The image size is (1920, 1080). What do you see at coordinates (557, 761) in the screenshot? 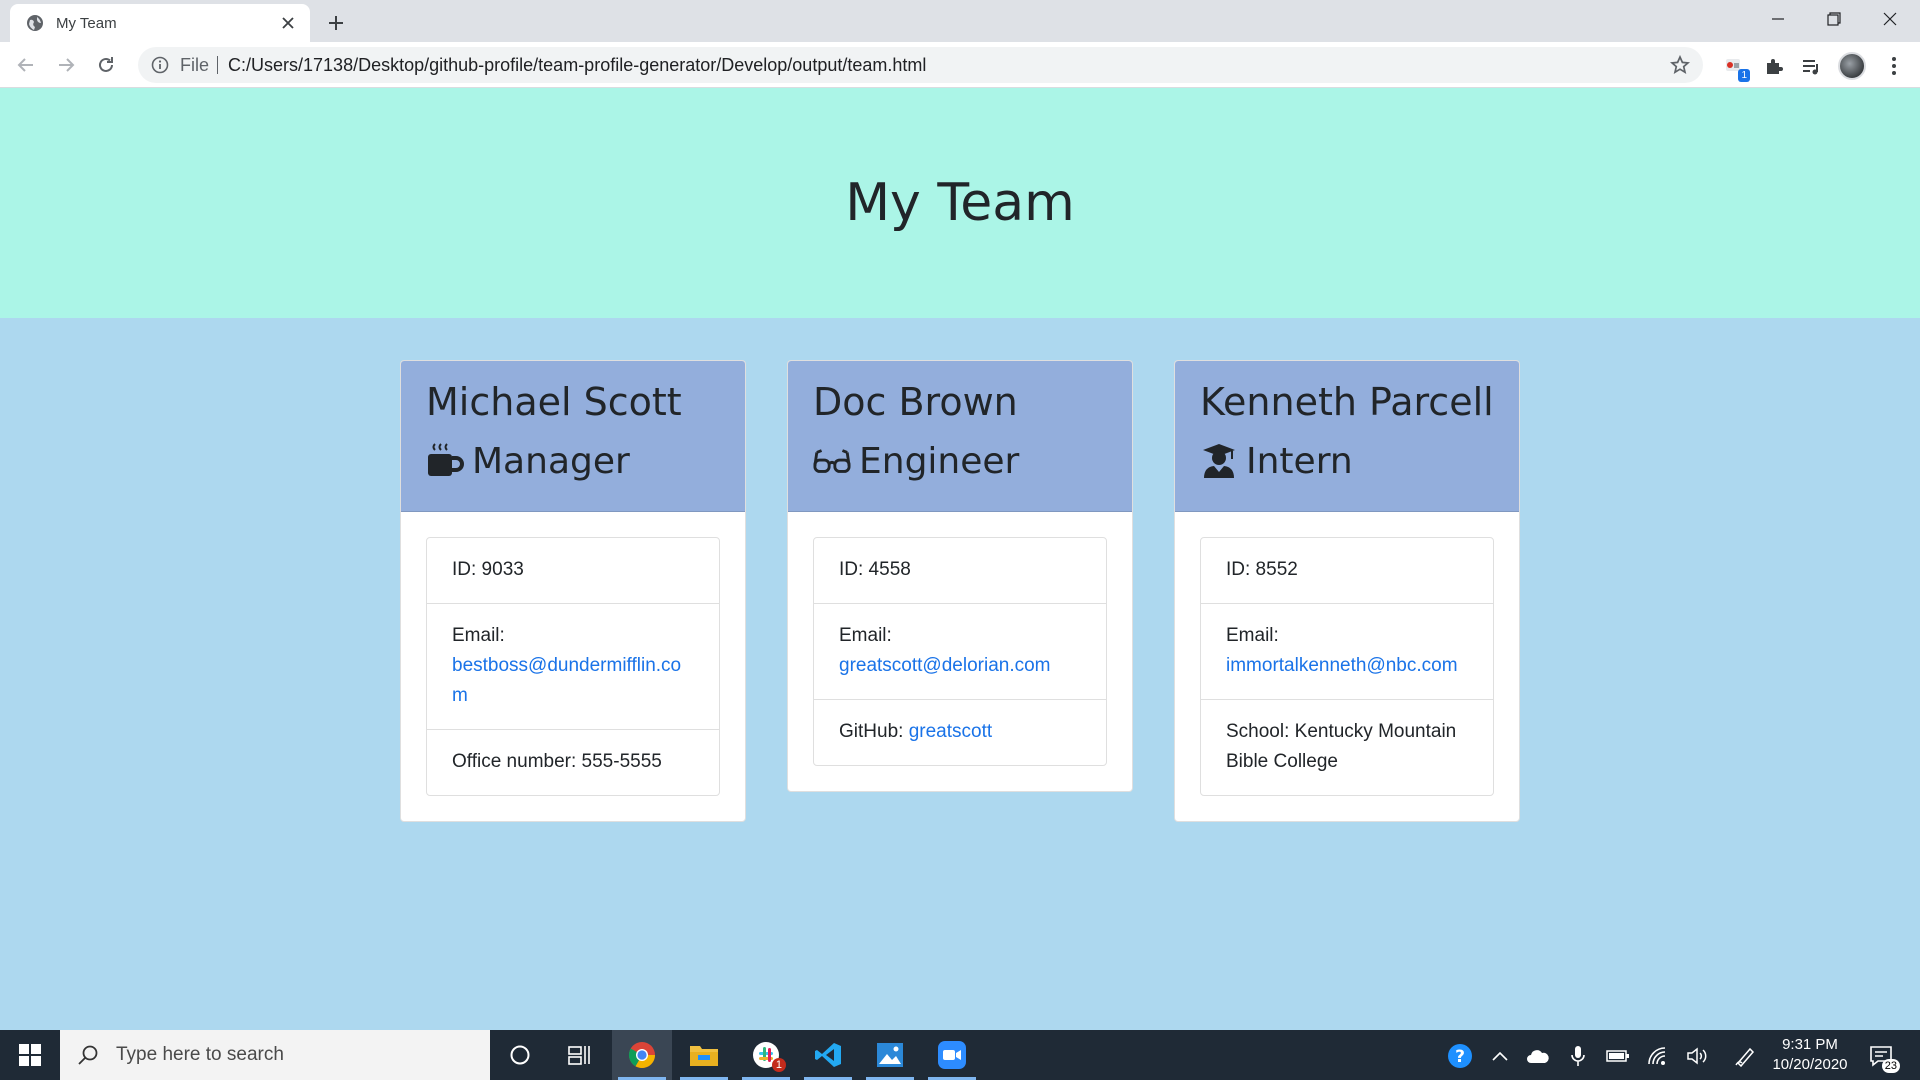
I see `office-number-text: Office number: 555-5555` at bounding box center [557, 761].